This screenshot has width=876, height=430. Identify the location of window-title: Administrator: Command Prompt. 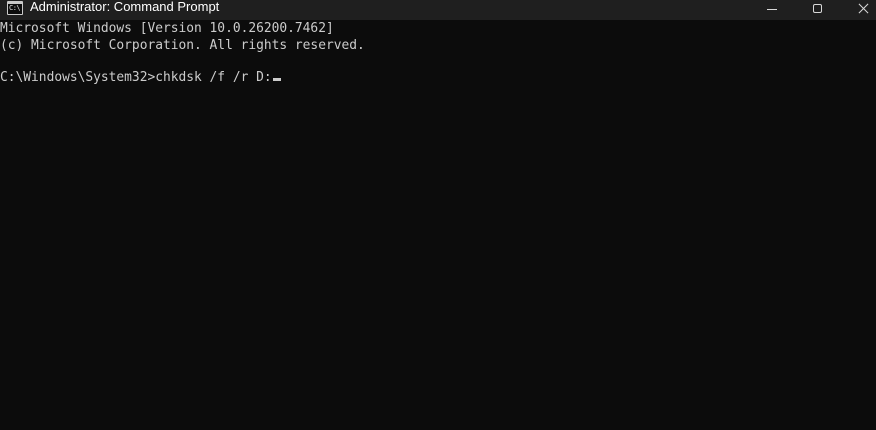
(125, 7).